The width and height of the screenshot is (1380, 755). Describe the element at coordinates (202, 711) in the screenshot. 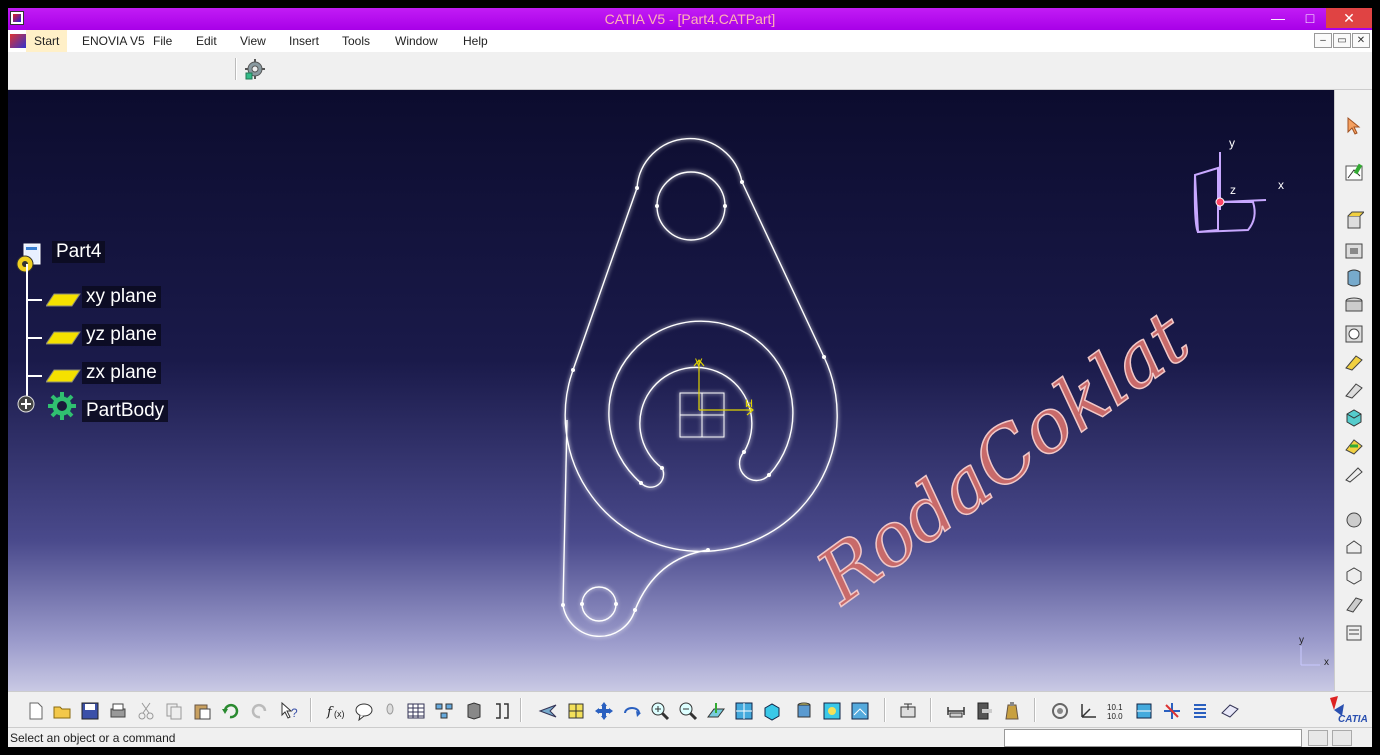

I see `paste-icon` at that location.